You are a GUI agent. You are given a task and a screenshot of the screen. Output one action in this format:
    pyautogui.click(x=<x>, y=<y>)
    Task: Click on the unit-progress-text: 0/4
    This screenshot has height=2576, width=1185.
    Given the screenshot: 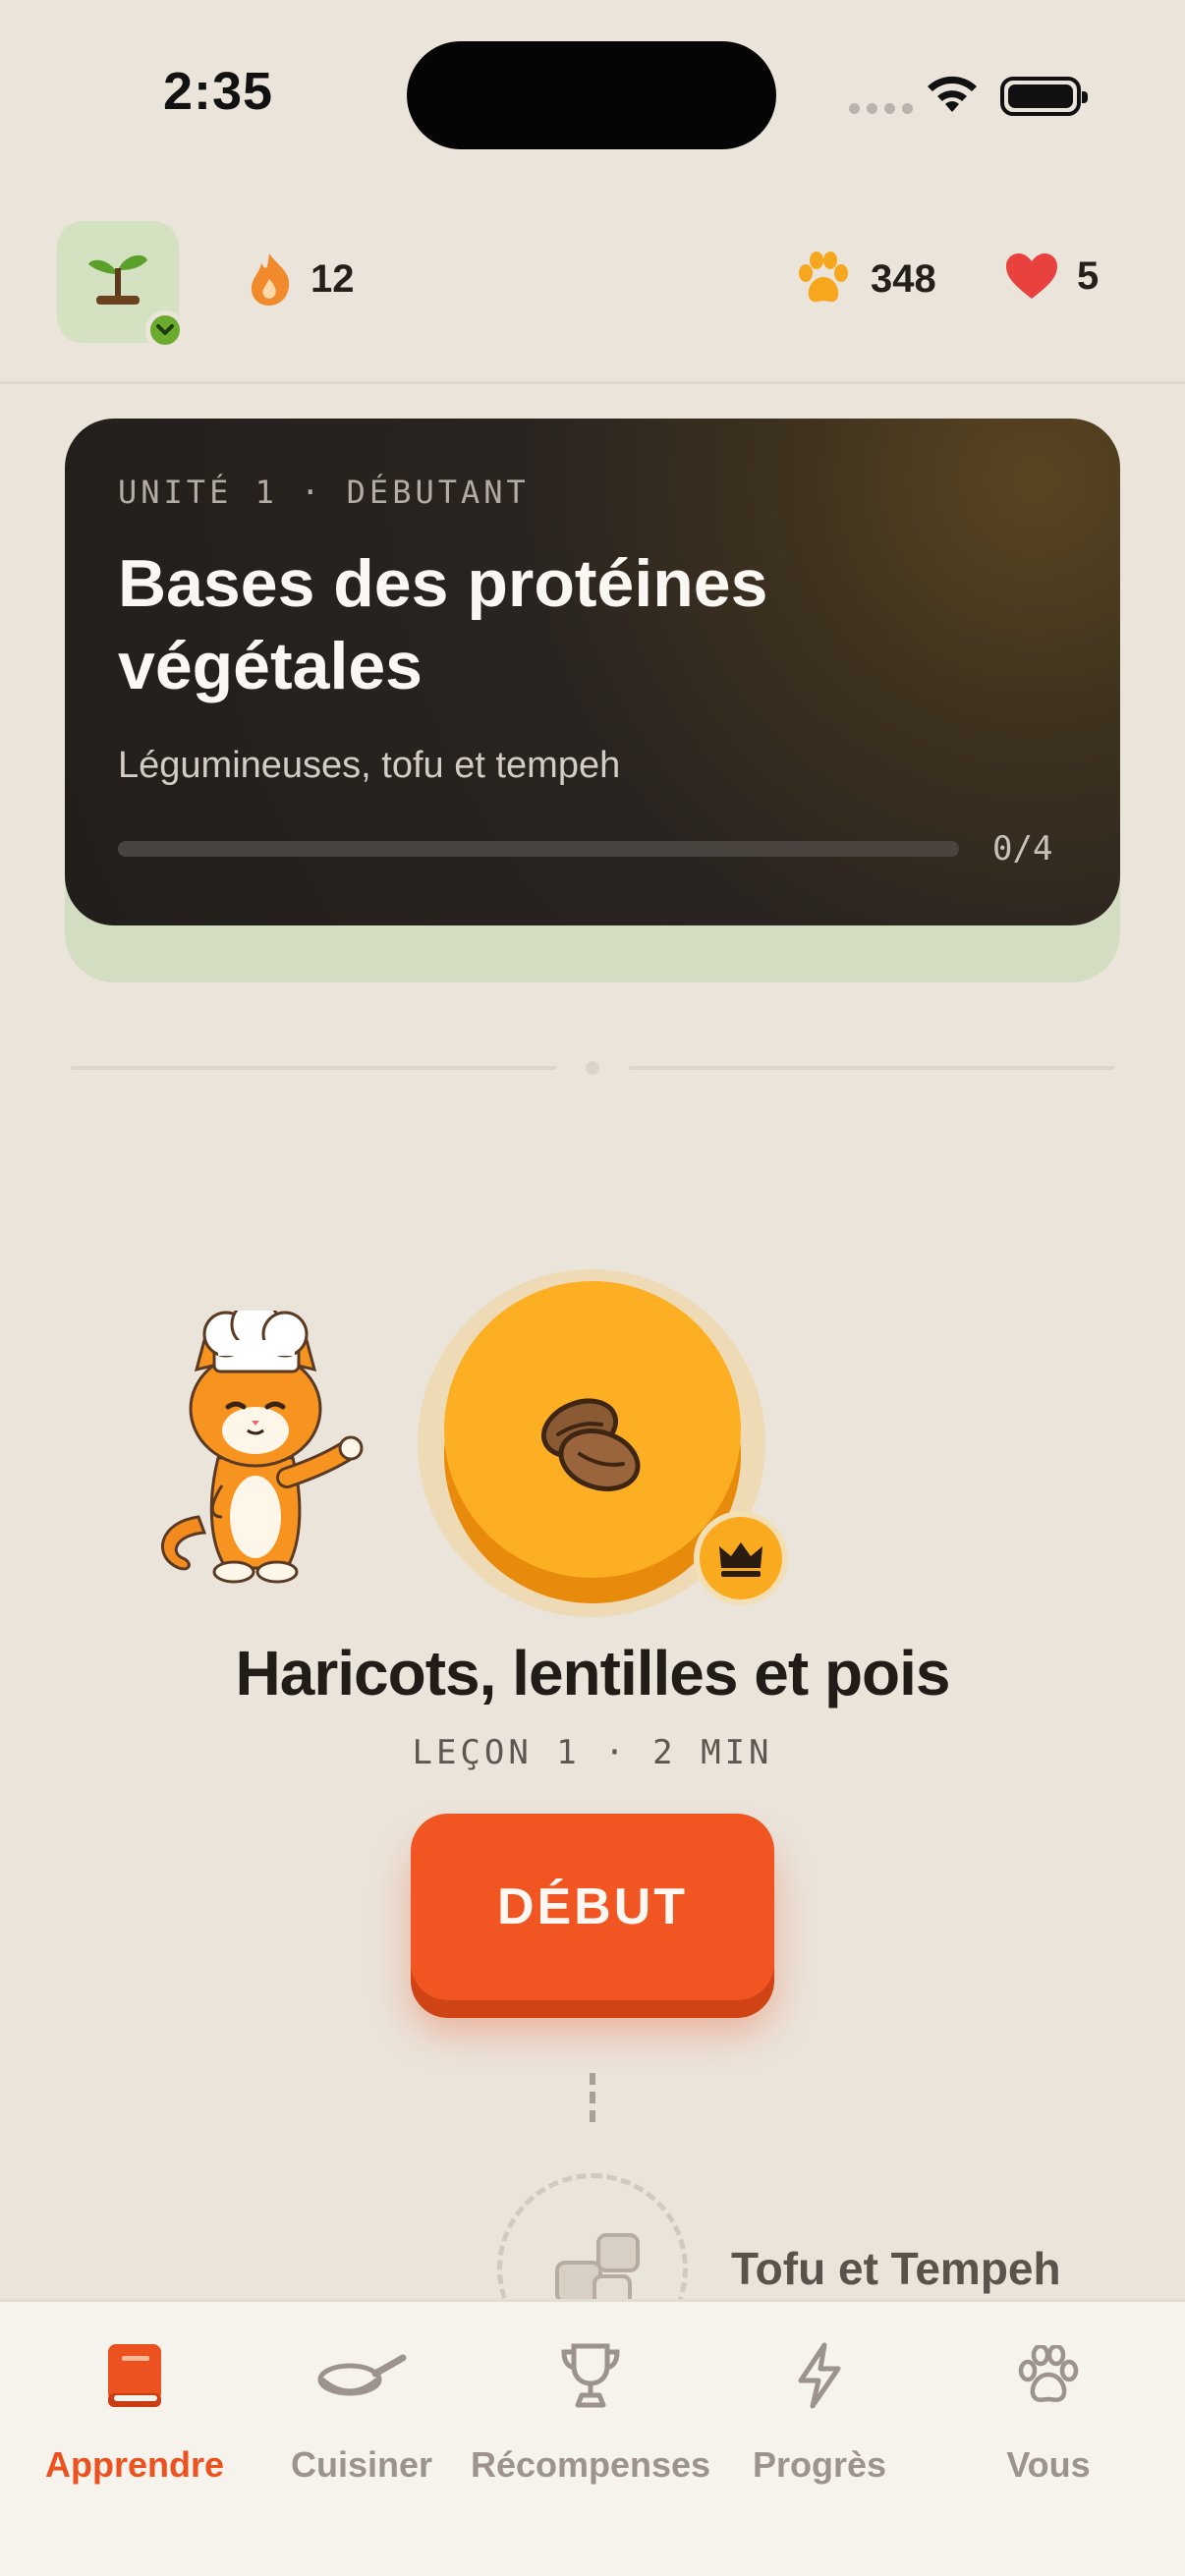 What is the action you would take?
    pyautogui.click(x=1022, y=848)
    